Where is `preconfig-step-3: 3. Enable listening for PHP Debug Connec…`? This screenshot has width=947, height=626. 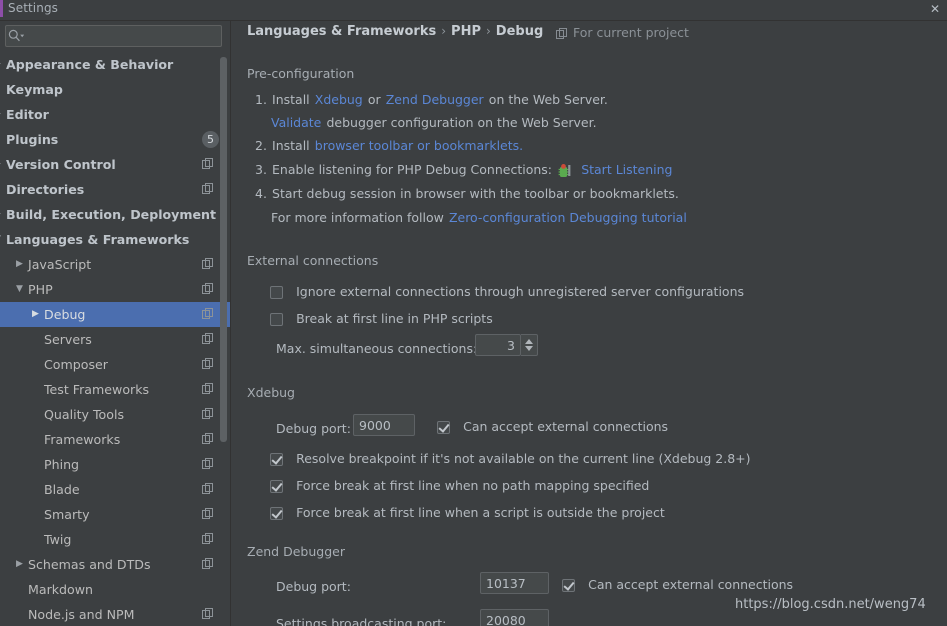
preconfig-step-3: 3. Enable listening for PHP Debug Connec… is located at coordinates (464, 168).